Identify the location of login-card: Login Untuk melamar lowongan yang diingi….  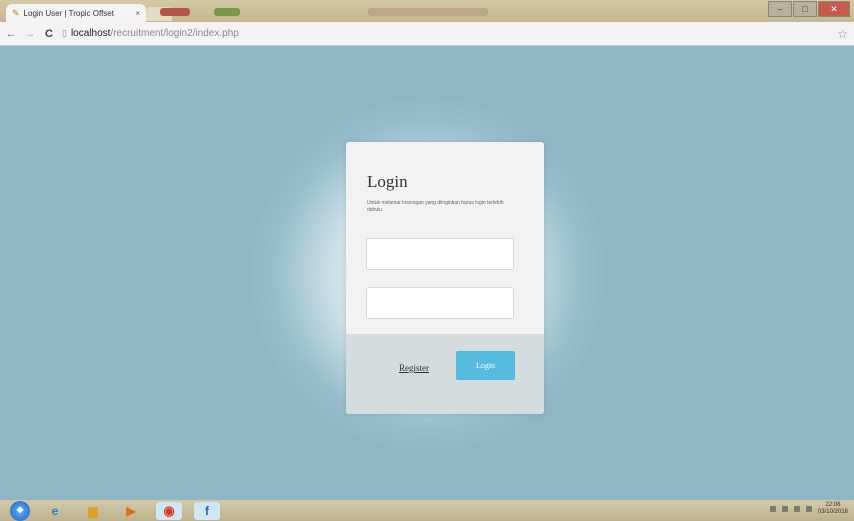
(445, 278).